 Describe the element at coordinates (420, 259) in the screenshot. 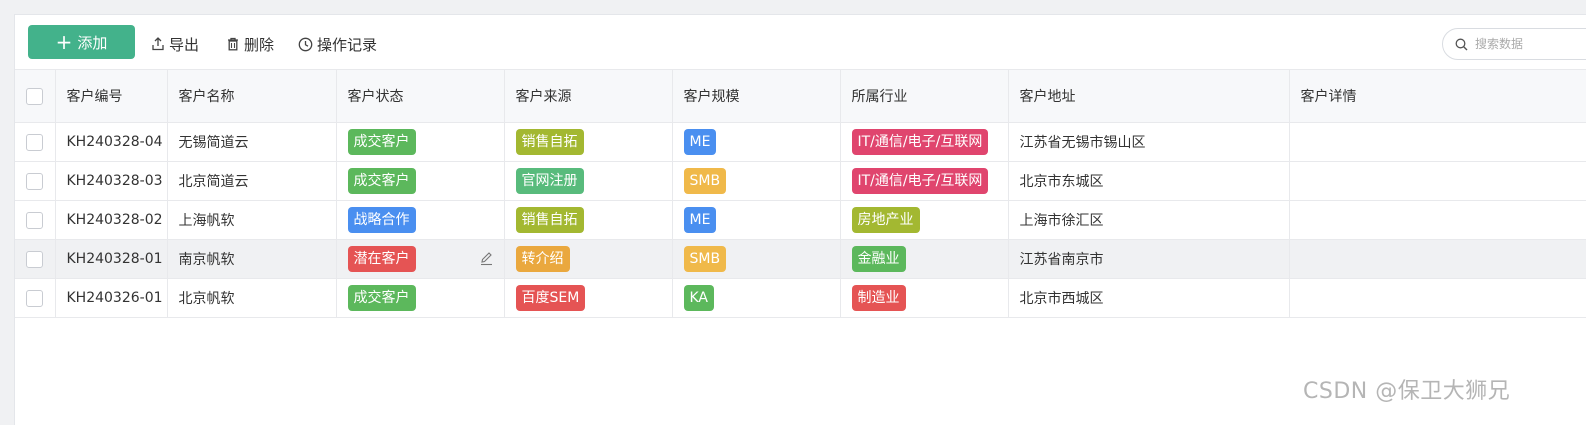

I see `status-cell: 潜在客户` at that location.